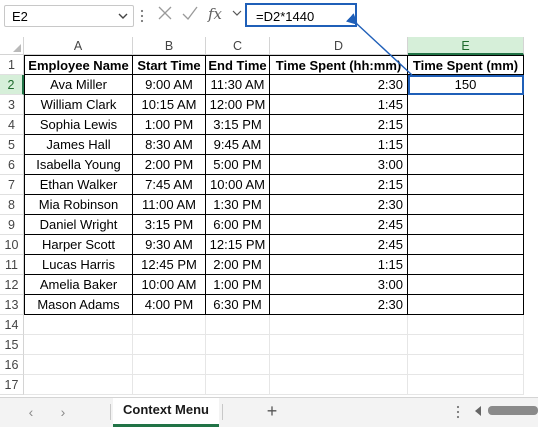  What do you see at coordinates (301, 15) in the screenshot?
I see `formula-input: =D2*1440` at bounding box center [301, 15].